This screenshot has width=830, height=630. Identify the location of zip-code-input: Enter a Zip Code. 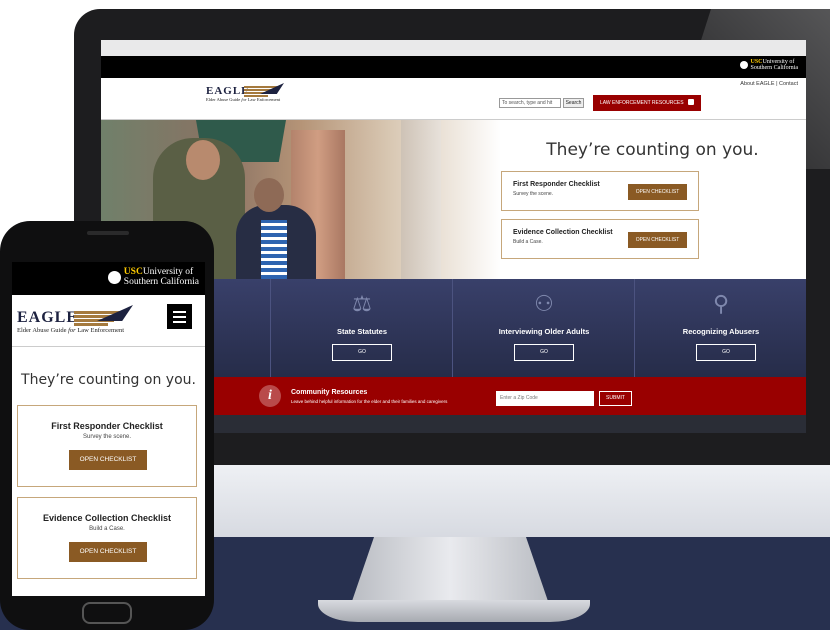
(545, 398).